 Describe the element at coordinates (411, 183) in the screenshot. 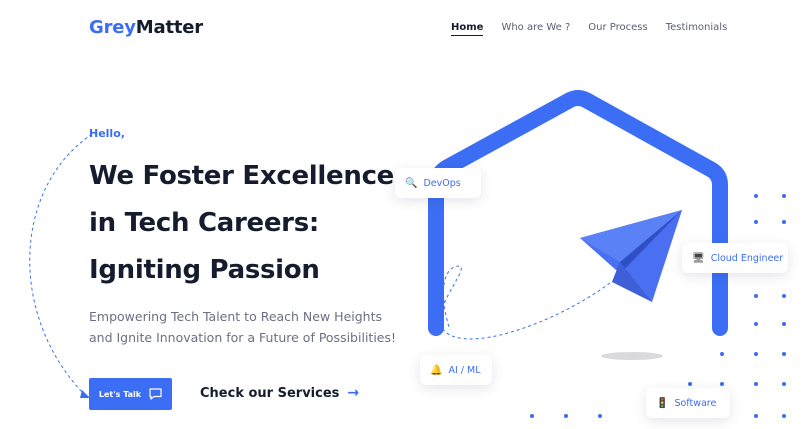

I see `magnifier-icon: 🔍` at that location.